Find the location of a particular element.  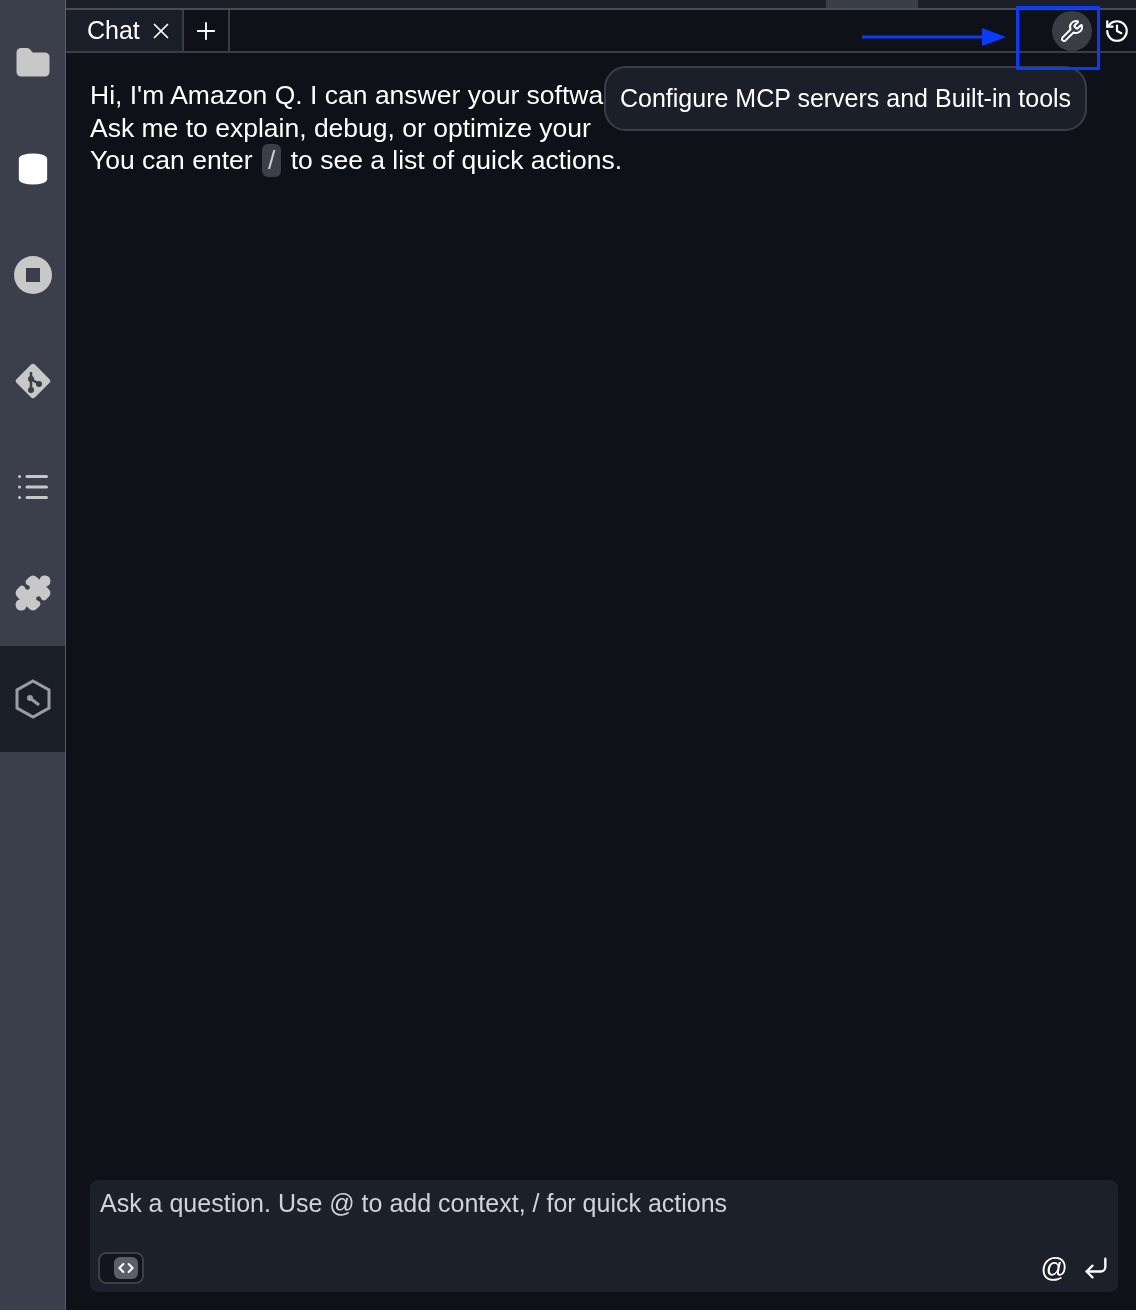

wrench-icon is located at coordinates (1072, 30).